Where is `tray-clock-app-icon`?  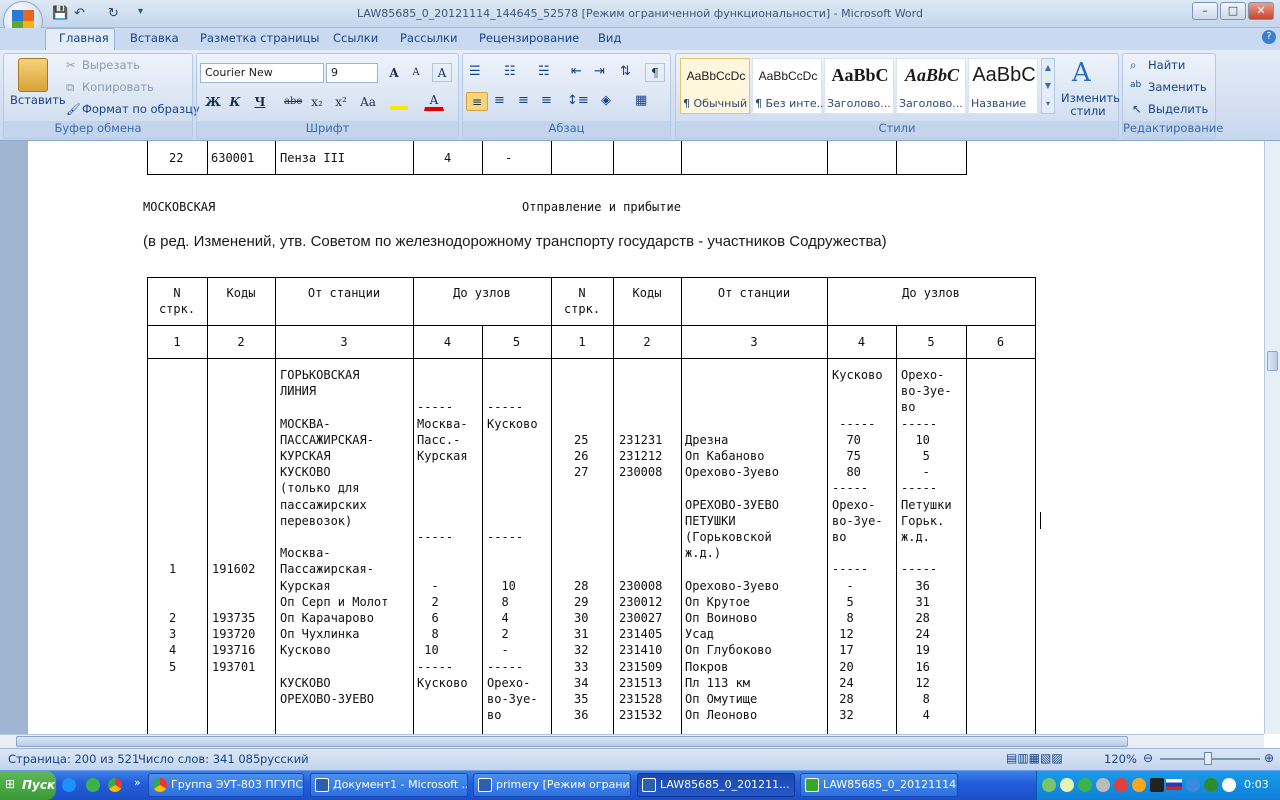 tray-clock-app-icon is located at coordinates (1103, 785).